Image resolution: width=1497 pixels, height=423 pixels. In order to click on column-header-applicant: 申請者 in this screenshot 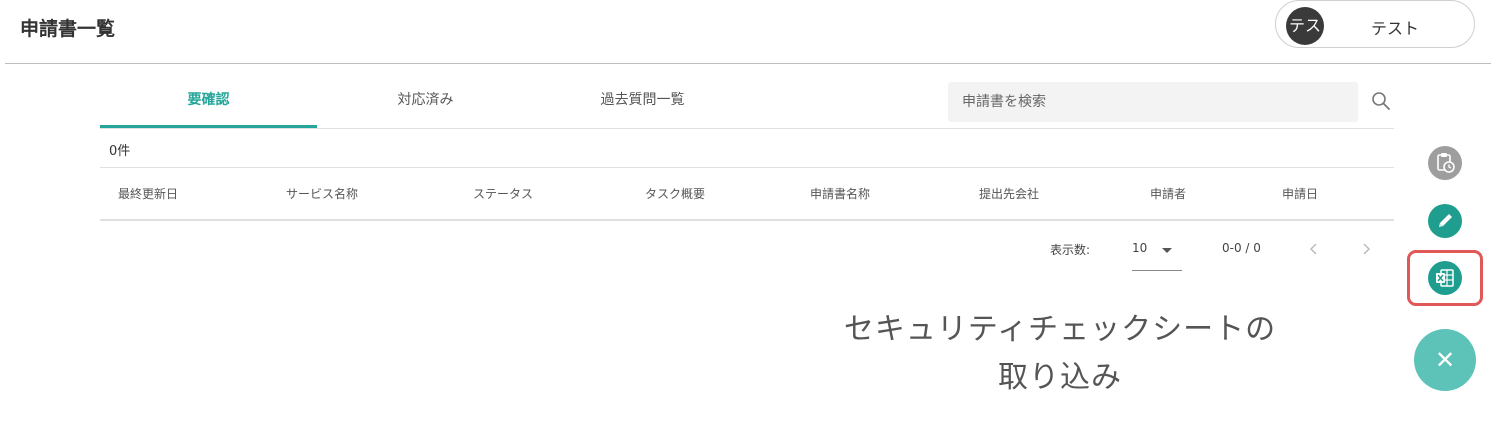, I will do `click(1168, 194)`.